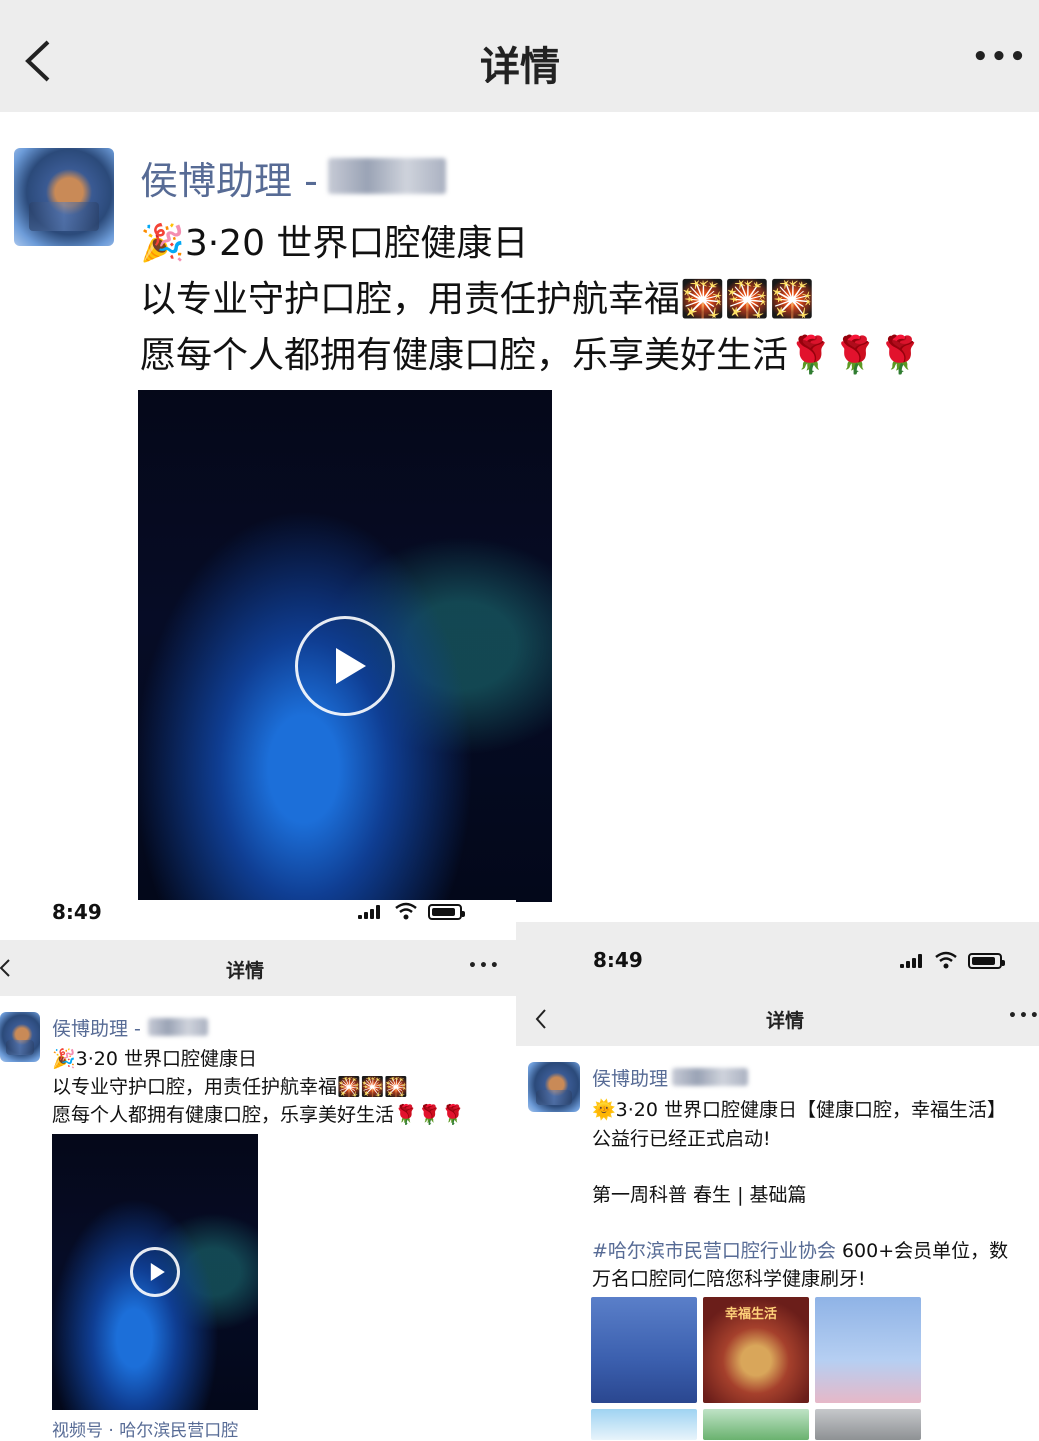 Image resolution: width=1039 pixels, height=1441 pixels. I want to click on left-time: 8:49, so click(77, 912).